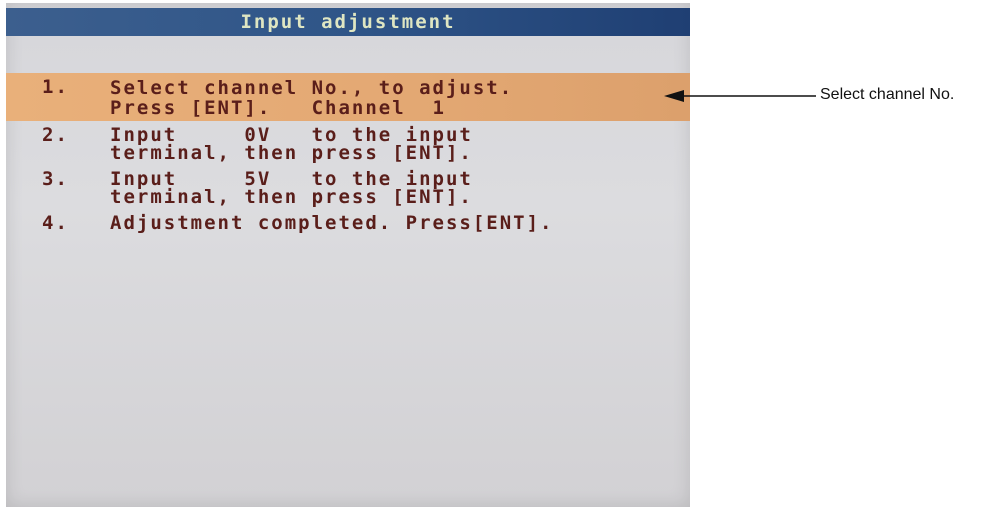 The height and width of the screenshot is (510, 1002). What do you see at coordinates (278, 108) in the screenshot?
I see `step-text-line: Press [ENT]. Channel 1` at bounding box center [278, 108].